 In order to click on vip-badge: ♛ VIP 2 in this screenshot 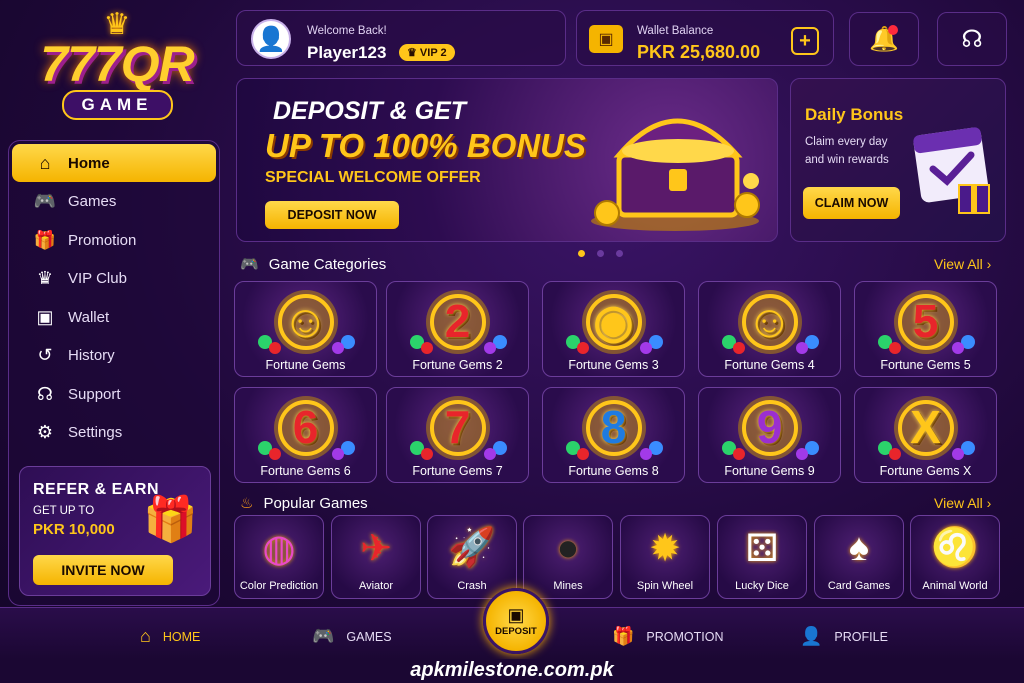, I will do `click(427, 52)`.